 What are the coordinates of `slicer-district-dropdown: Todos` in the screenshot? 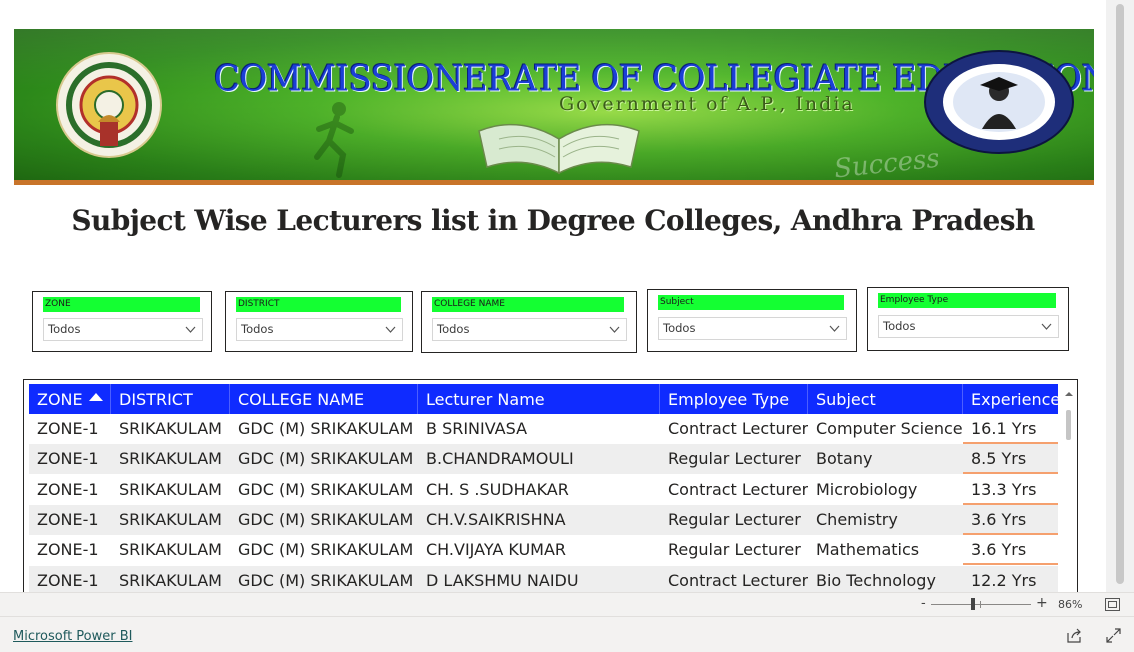 It's located at (319, 329).